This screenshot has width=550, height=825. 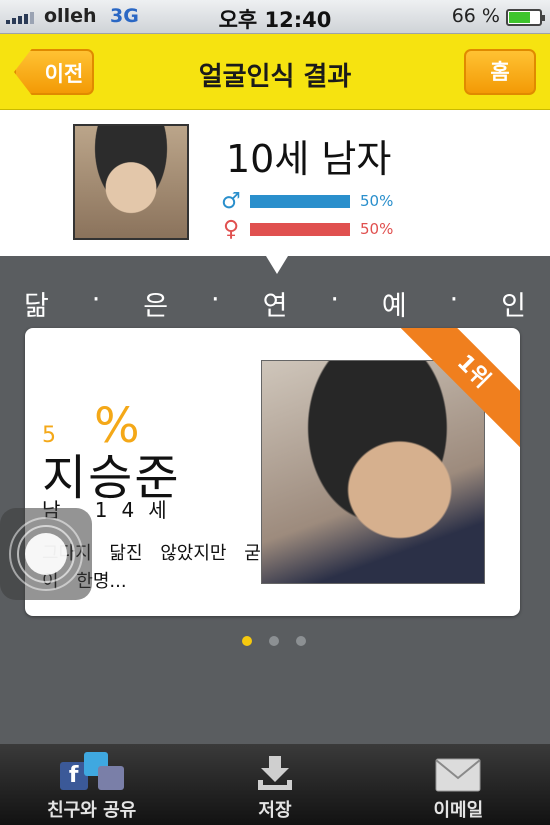 I want to click on user-face-photo, so click(x=131, y=182).